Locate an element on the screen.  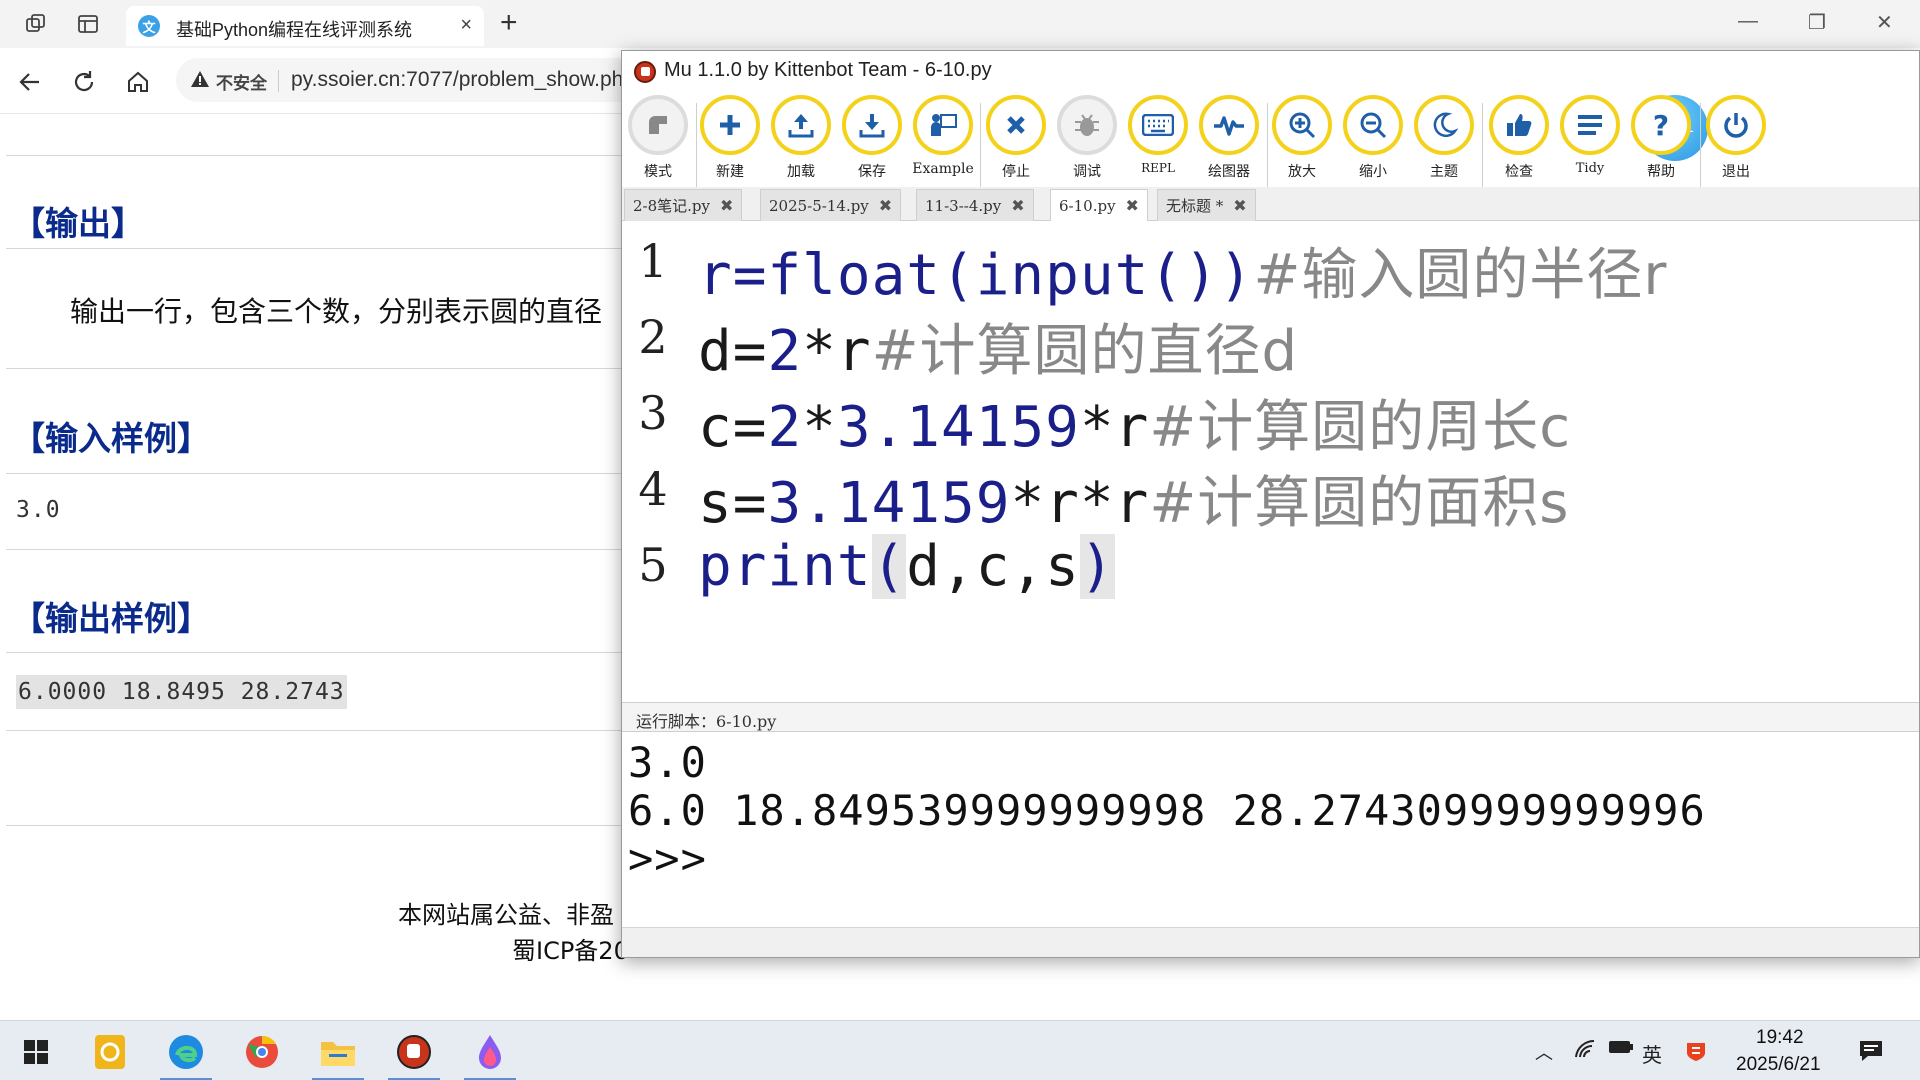
mu-window-title: Mu 1.1.0 by Kittenbot Team - 6-10.py is located at coordinates (828, 70).